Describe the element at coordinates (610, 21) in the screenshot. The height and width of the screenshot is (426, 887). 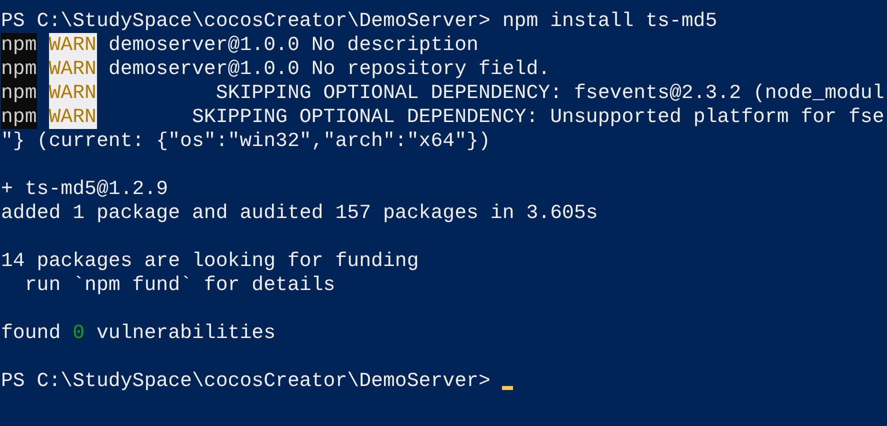
I see `command-text: npm install ts-md5` at that location.